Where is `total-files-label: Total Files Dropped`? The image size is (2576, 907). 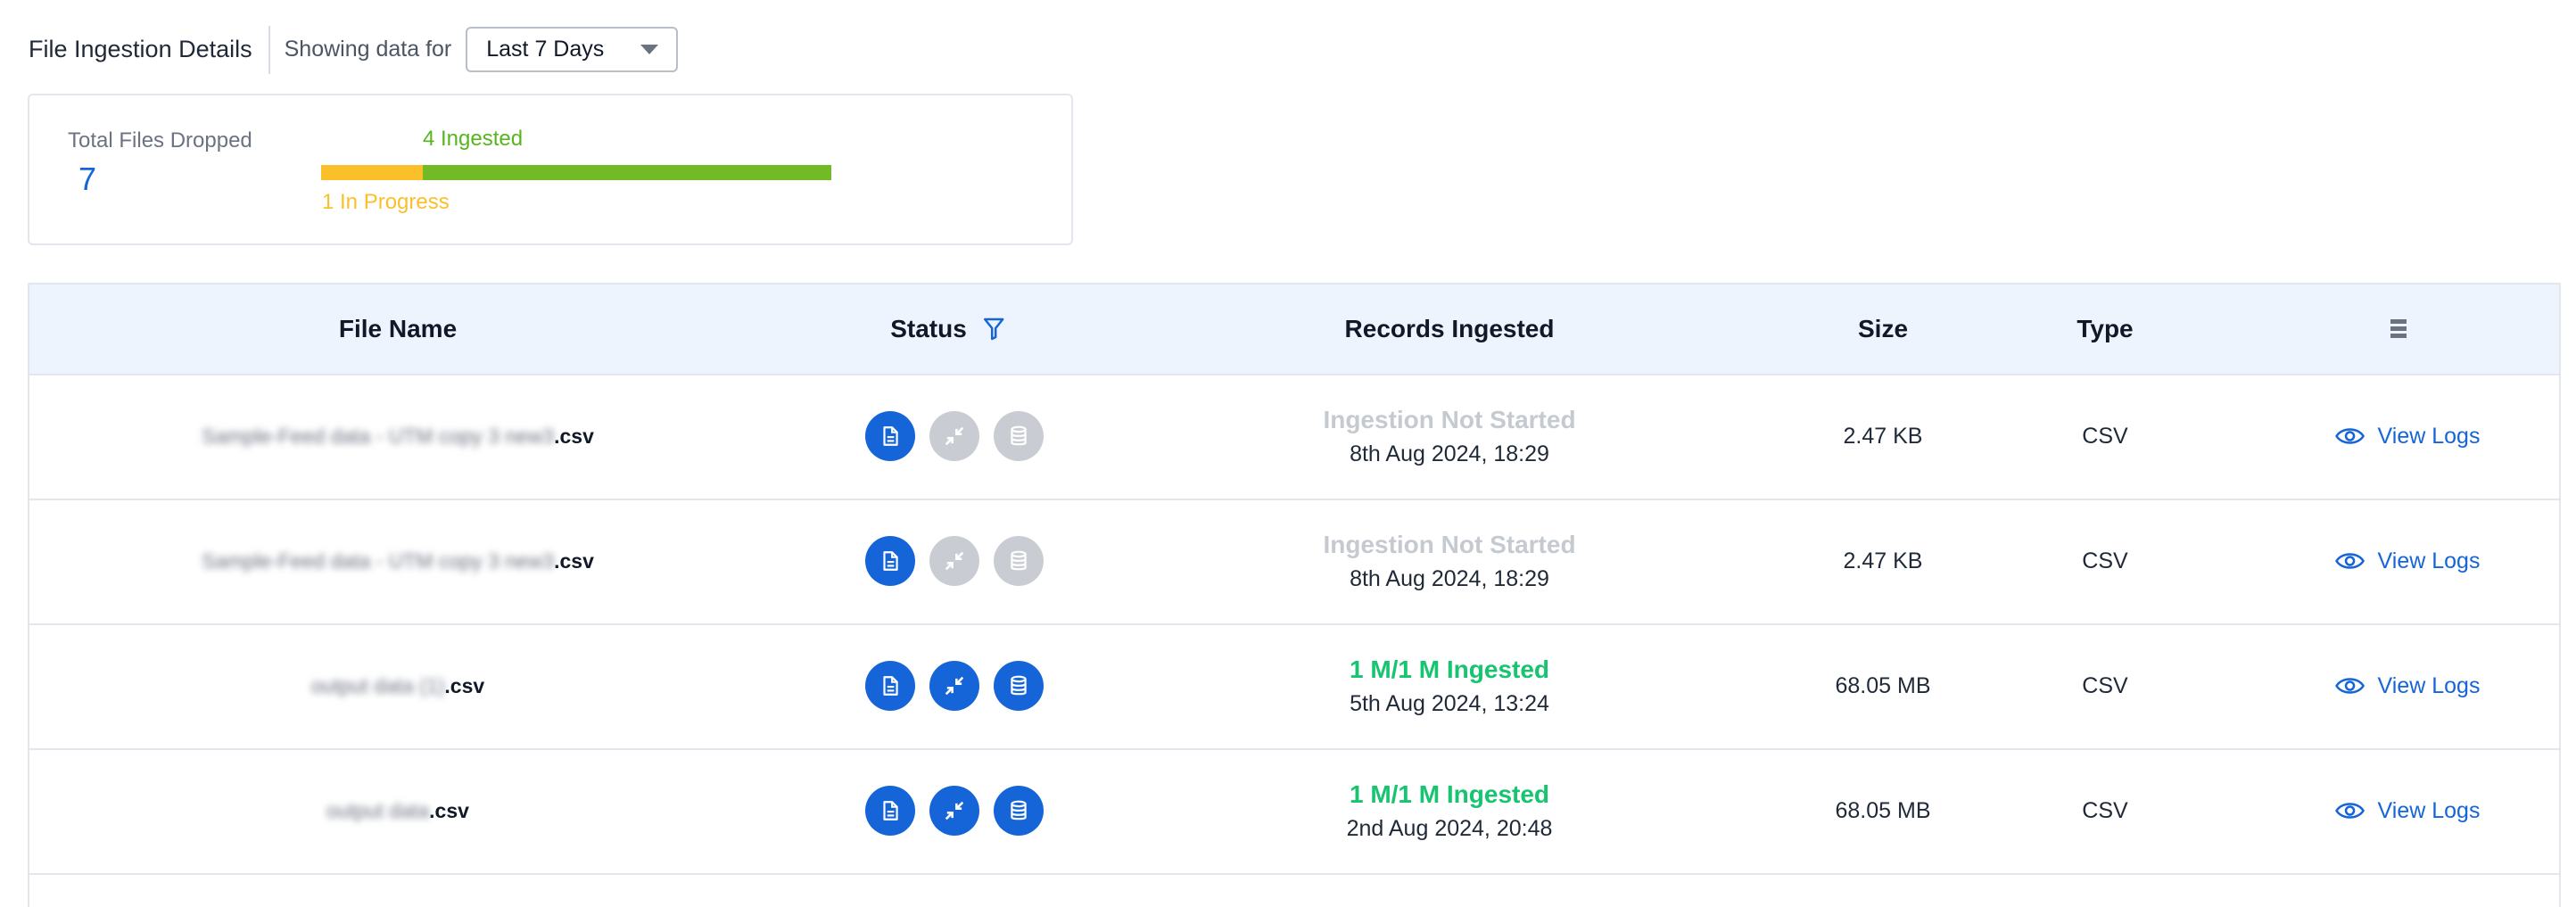 total-files-label: Total Files Dropped is located at coordinates (160, 140).